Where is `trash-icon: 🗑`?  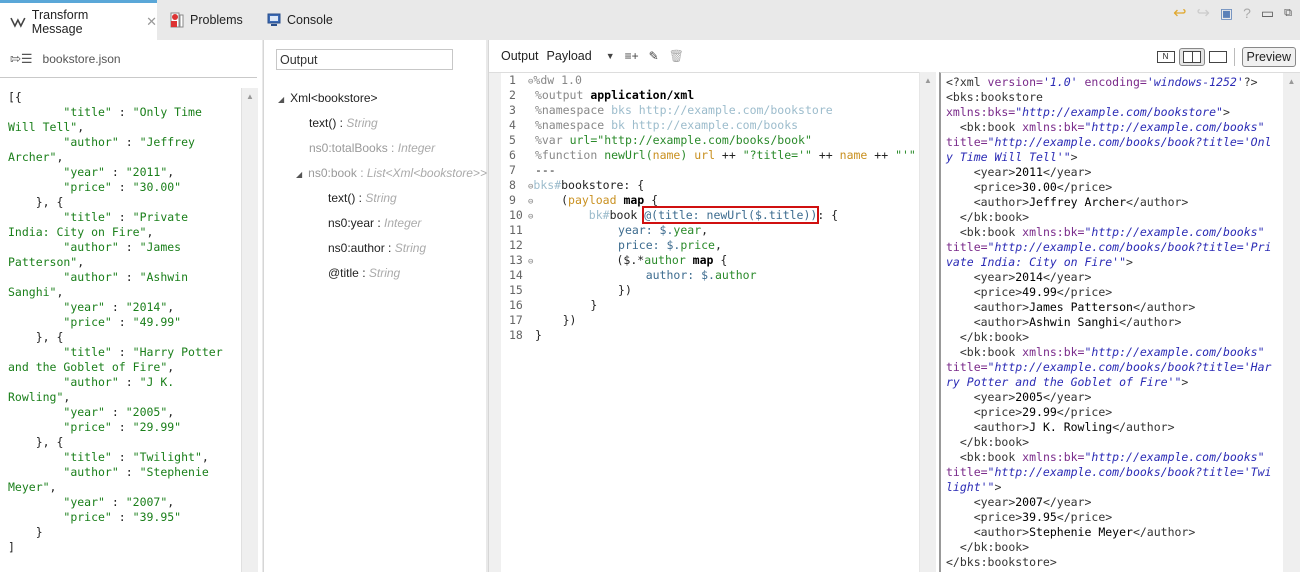
trash-icon: 🗑 is located at coordinates (676, 56).